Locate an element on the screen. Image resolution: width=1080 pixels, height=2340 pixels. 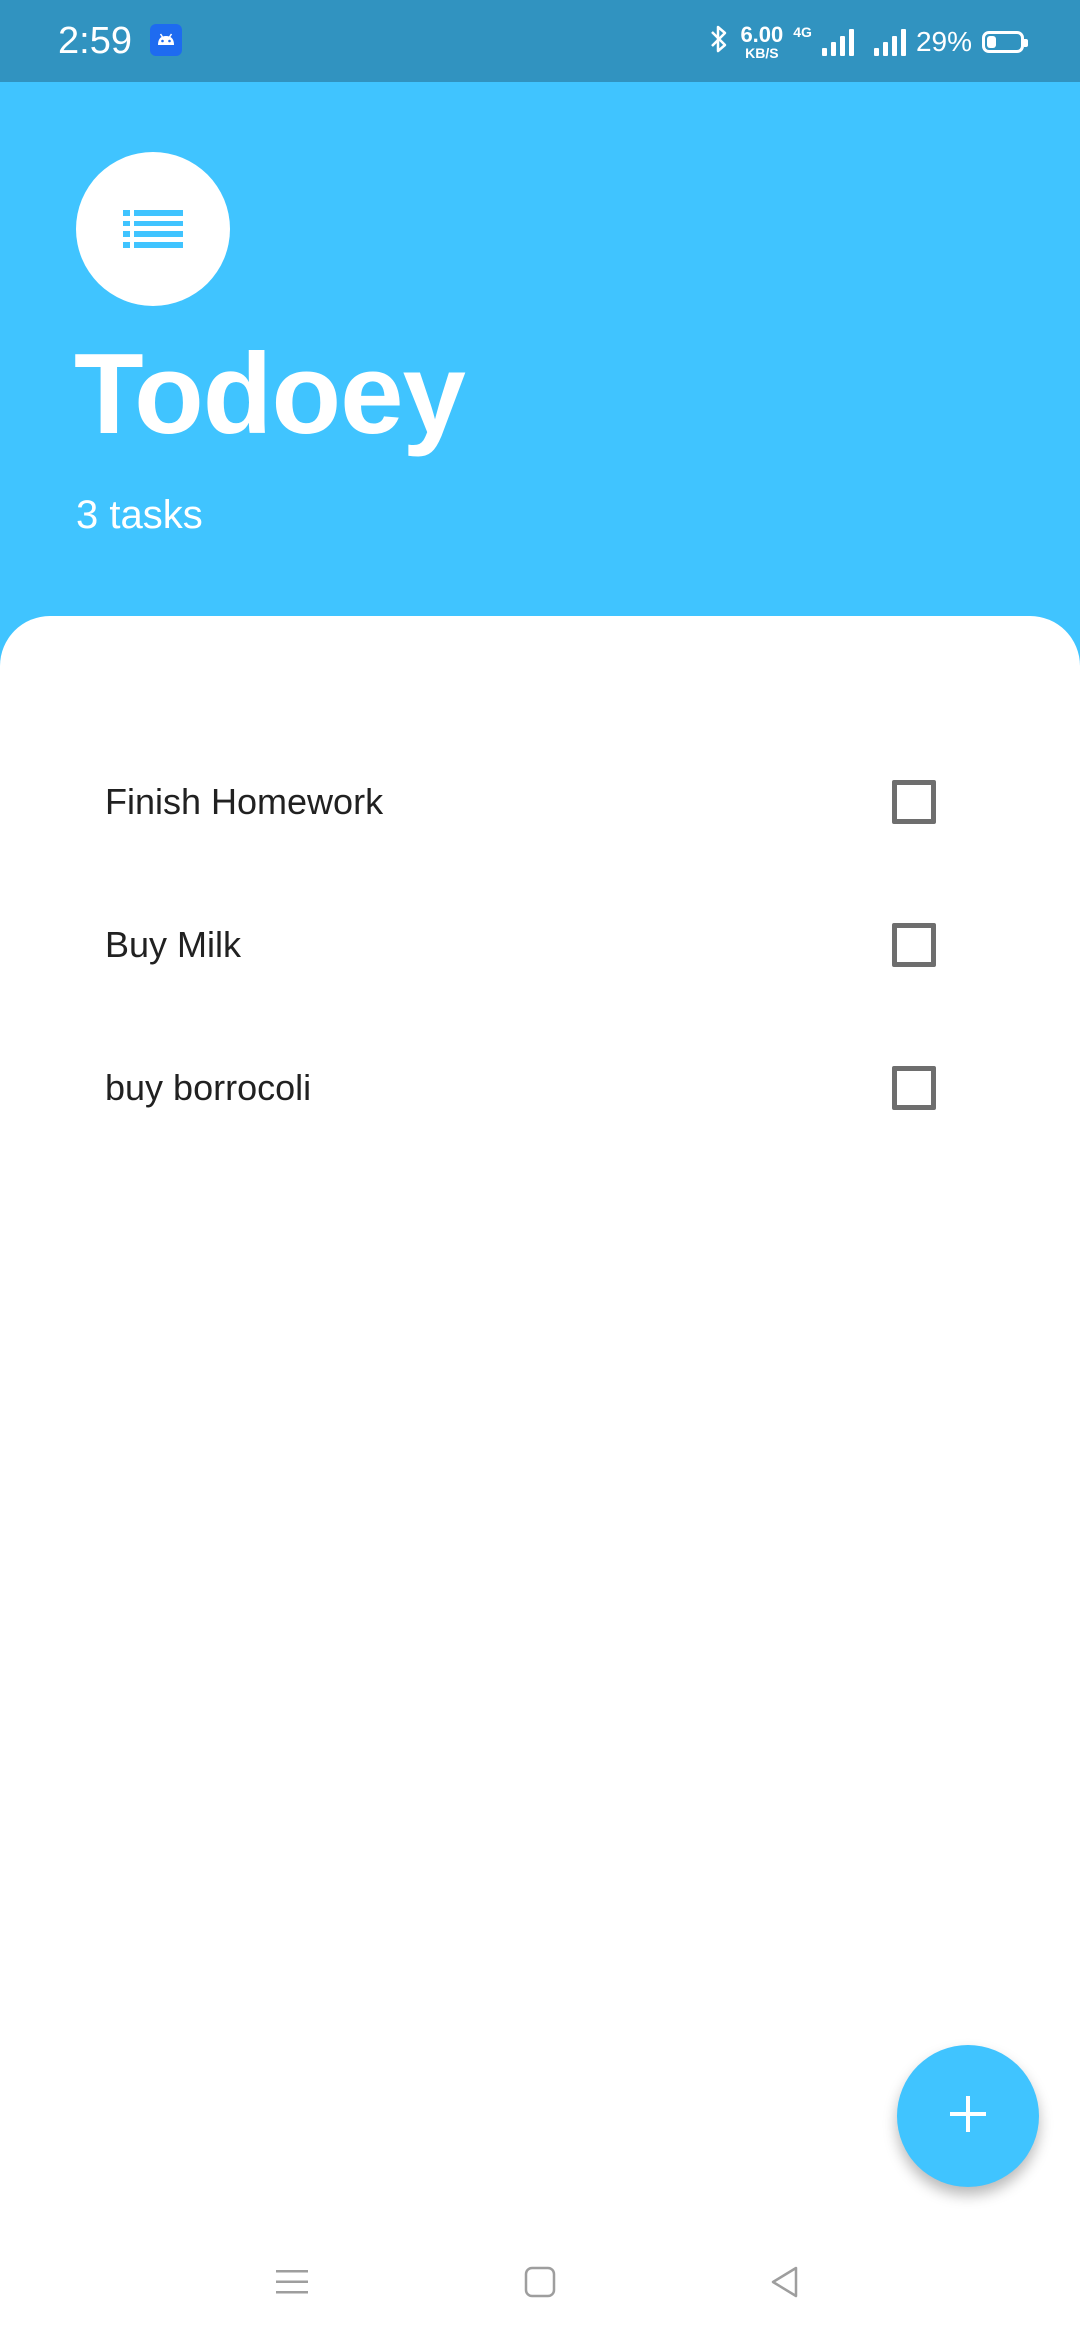
home-button is located at coordinates (540, 2284).